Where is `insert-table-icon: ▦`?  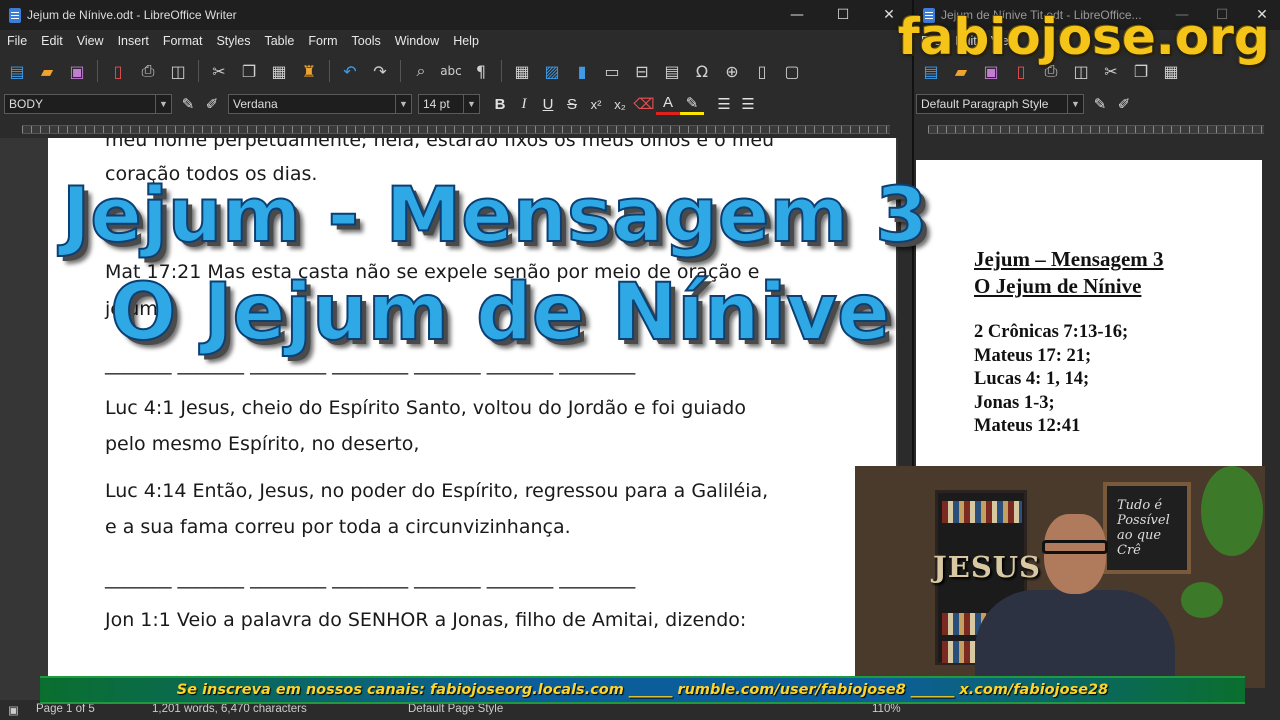 insert-table-icon: ▦ is located at coordinates (522, 71).